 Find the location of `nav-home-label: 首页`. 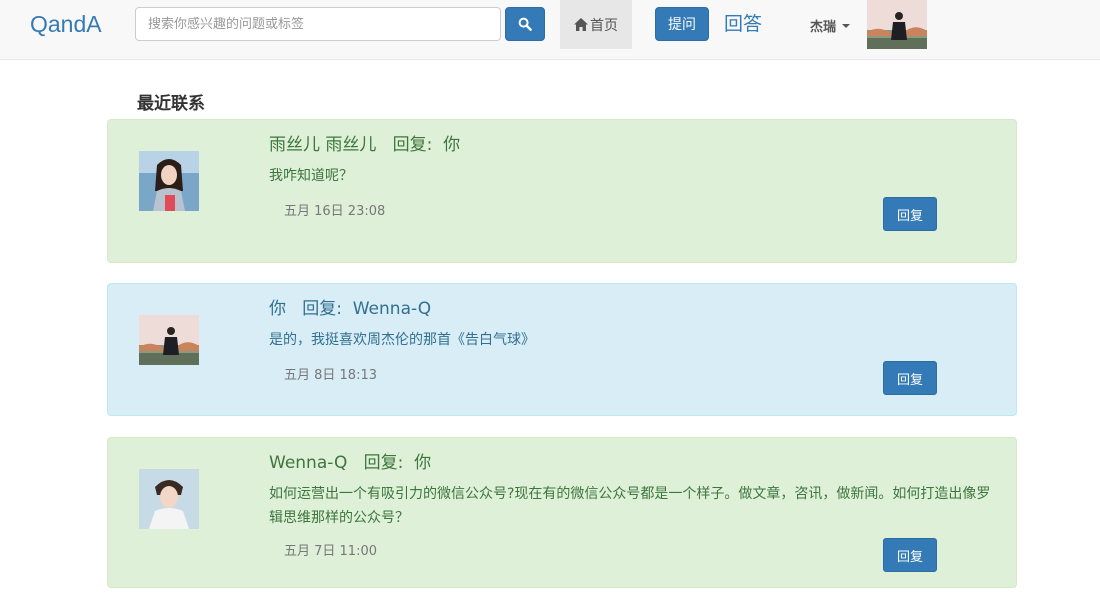

nav-home-label: 首页 is located at coordinates (604, 25).